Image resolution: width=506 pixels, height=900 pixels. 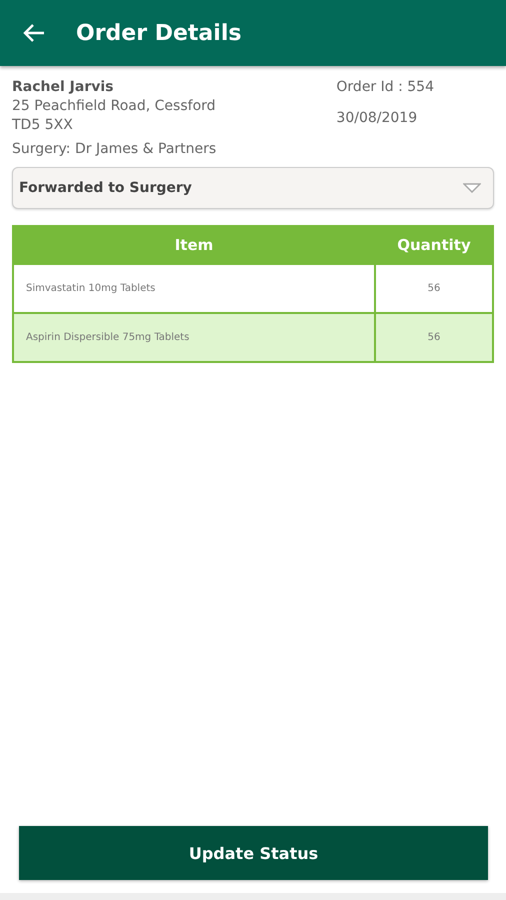 I want to click on address-line: TD5 5XX, so click(x=43, y=125).